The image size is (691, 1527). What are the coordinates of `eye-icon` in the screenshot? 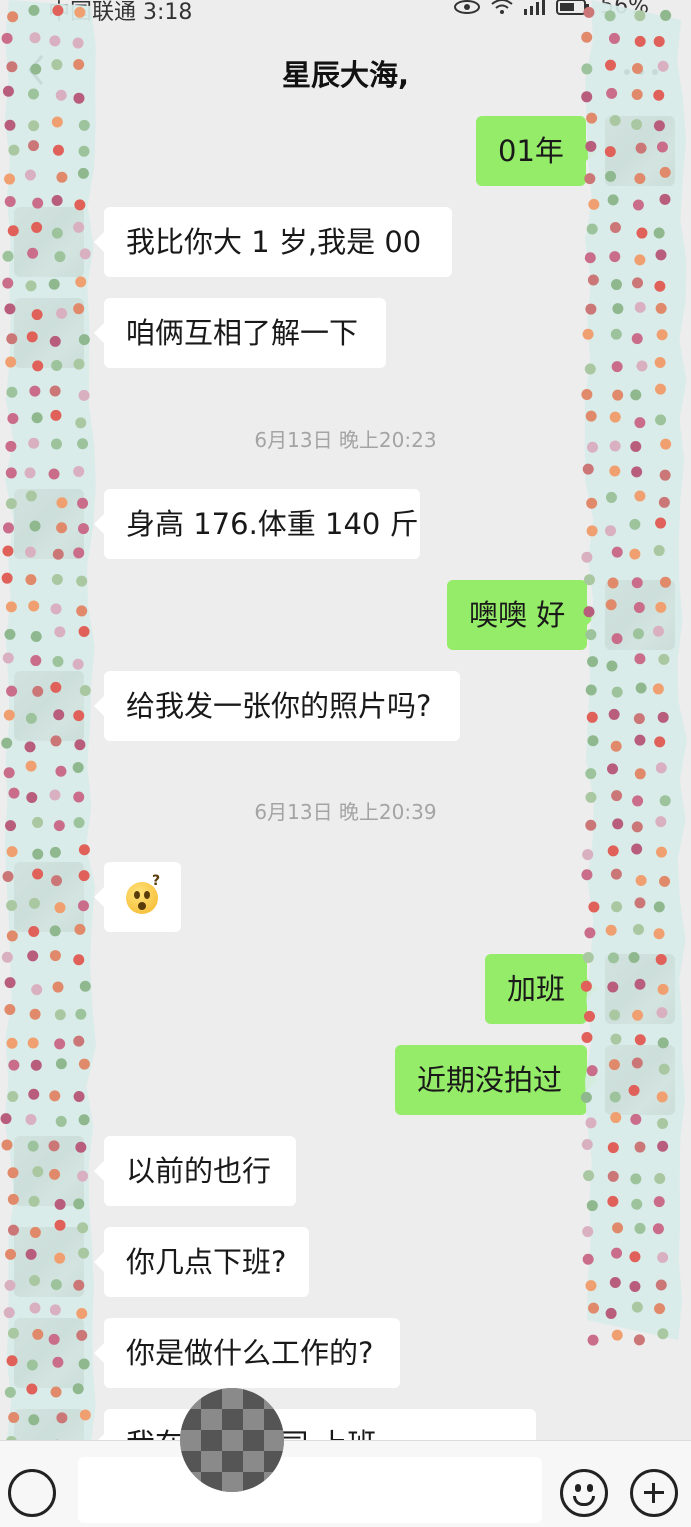 It's located at (467, 7).